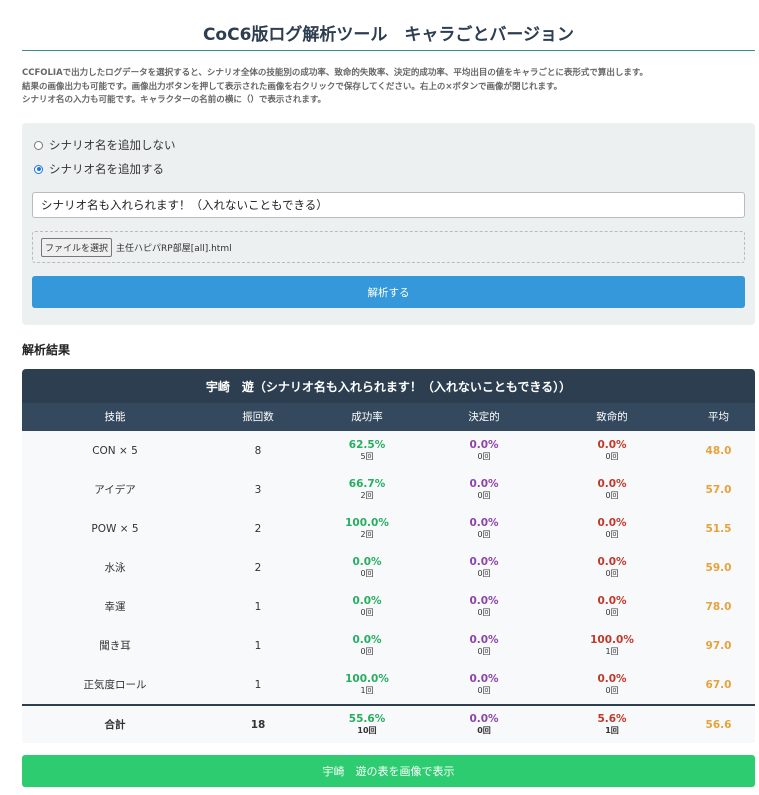  What do you see at coordinates (112, 145) in the screenshot?
I see `radio-label: シナリオ名を追加しない` at bounding box center [112, 145].